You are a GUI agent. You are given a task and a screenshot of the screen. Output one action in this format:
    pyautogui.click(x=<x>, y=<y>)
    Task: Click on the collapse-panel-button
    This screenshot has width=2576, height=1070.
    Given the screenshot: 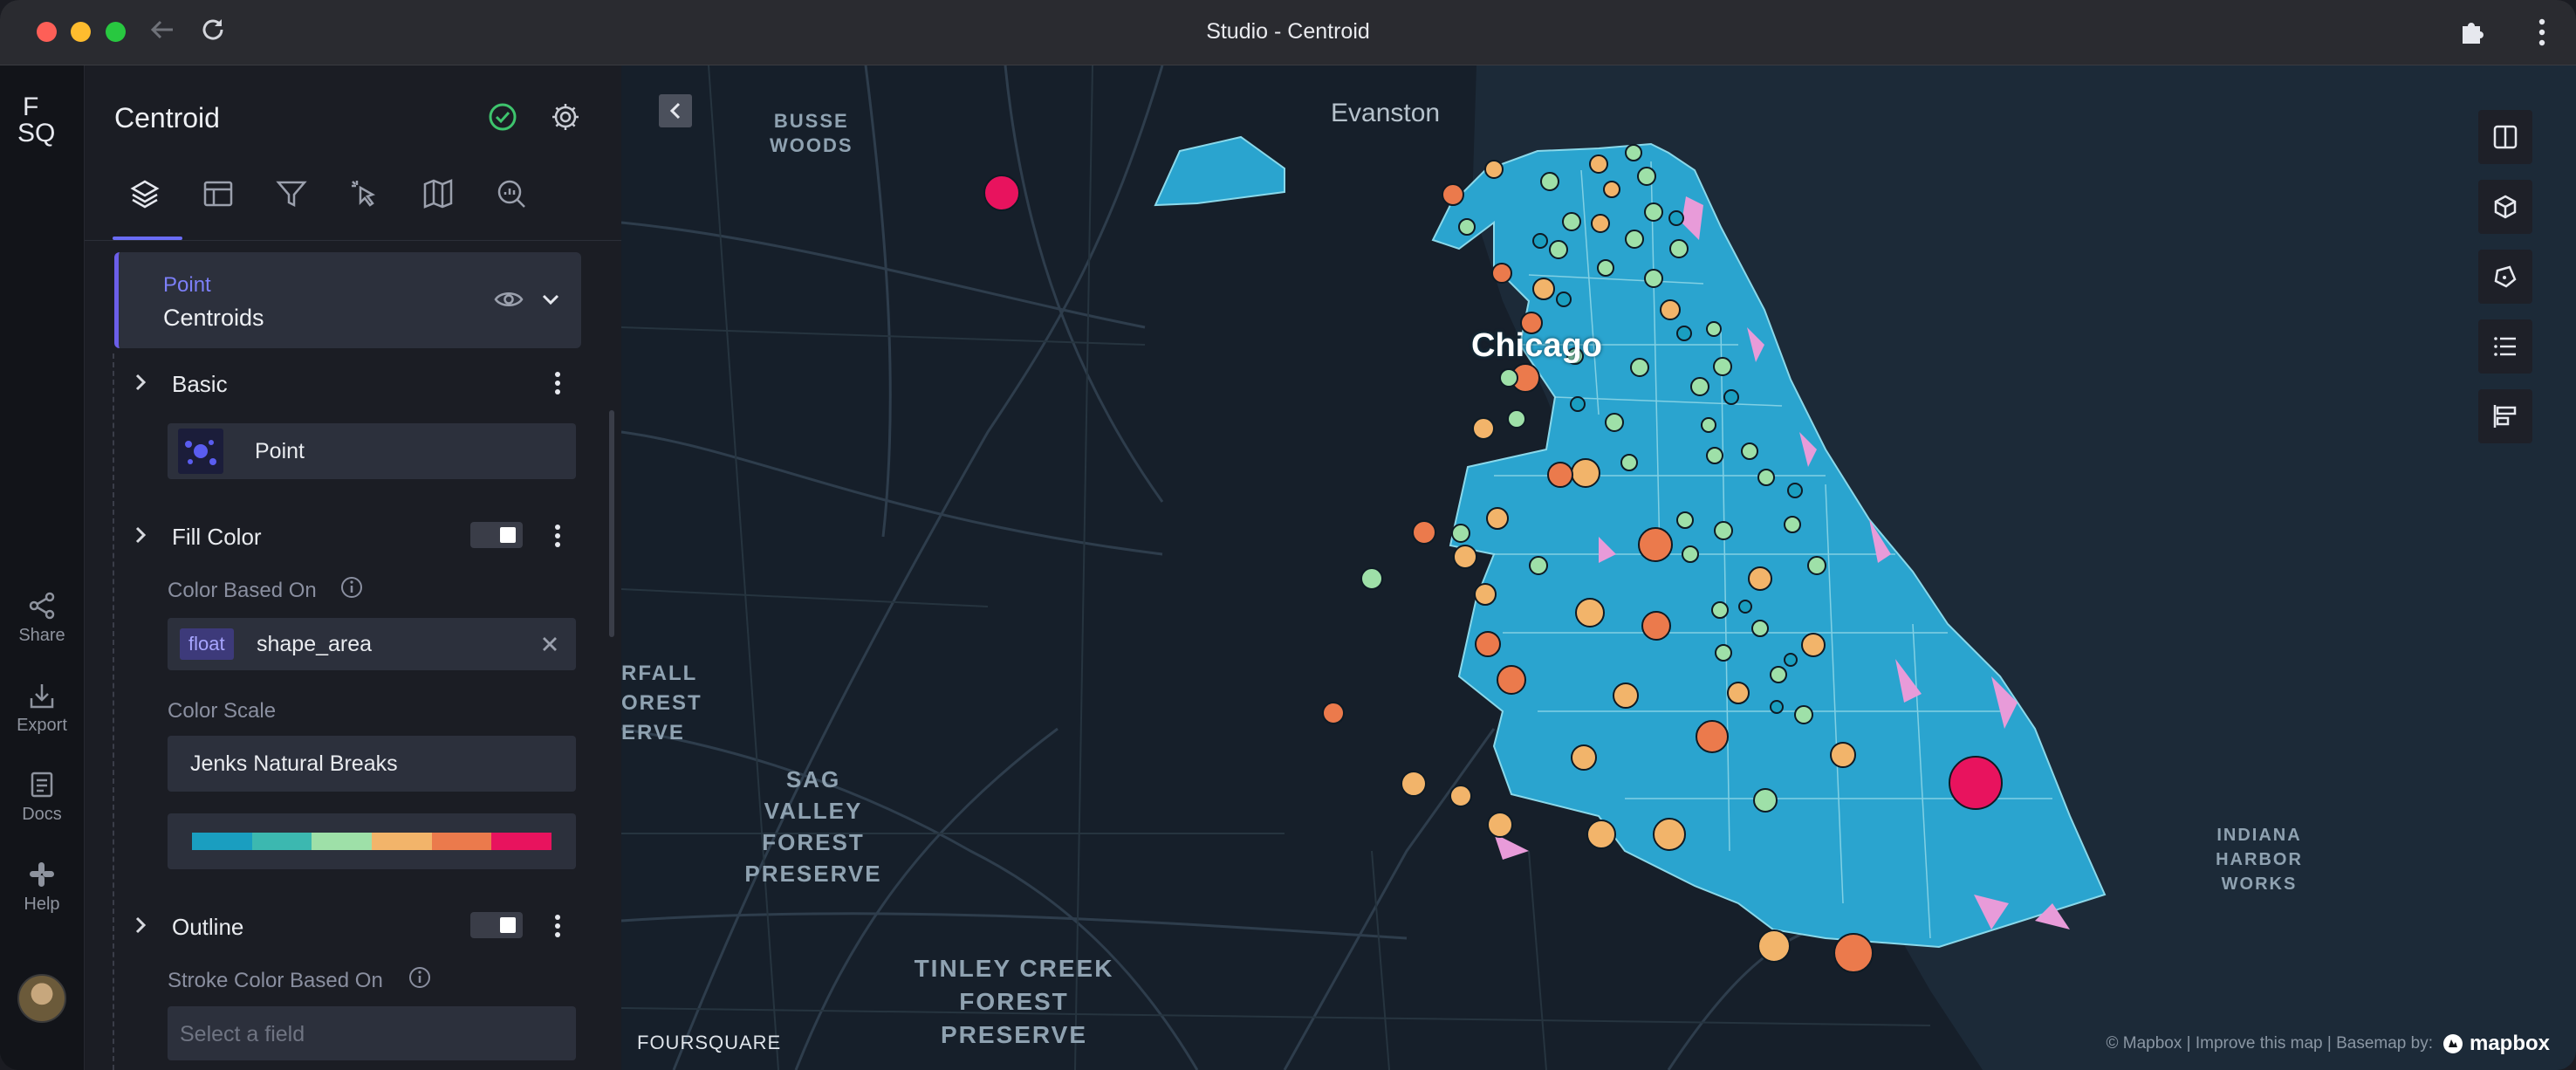 What is the action you would take?
    pyautogui.click(x=676, y=110)
    